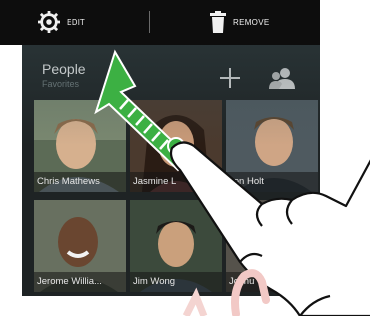 The image size is (370, 316). What do you see at coordinates (80, 146) in the screenshot?
I see `contact-tile: Chris Mathews` at bounding box center [80, 146].